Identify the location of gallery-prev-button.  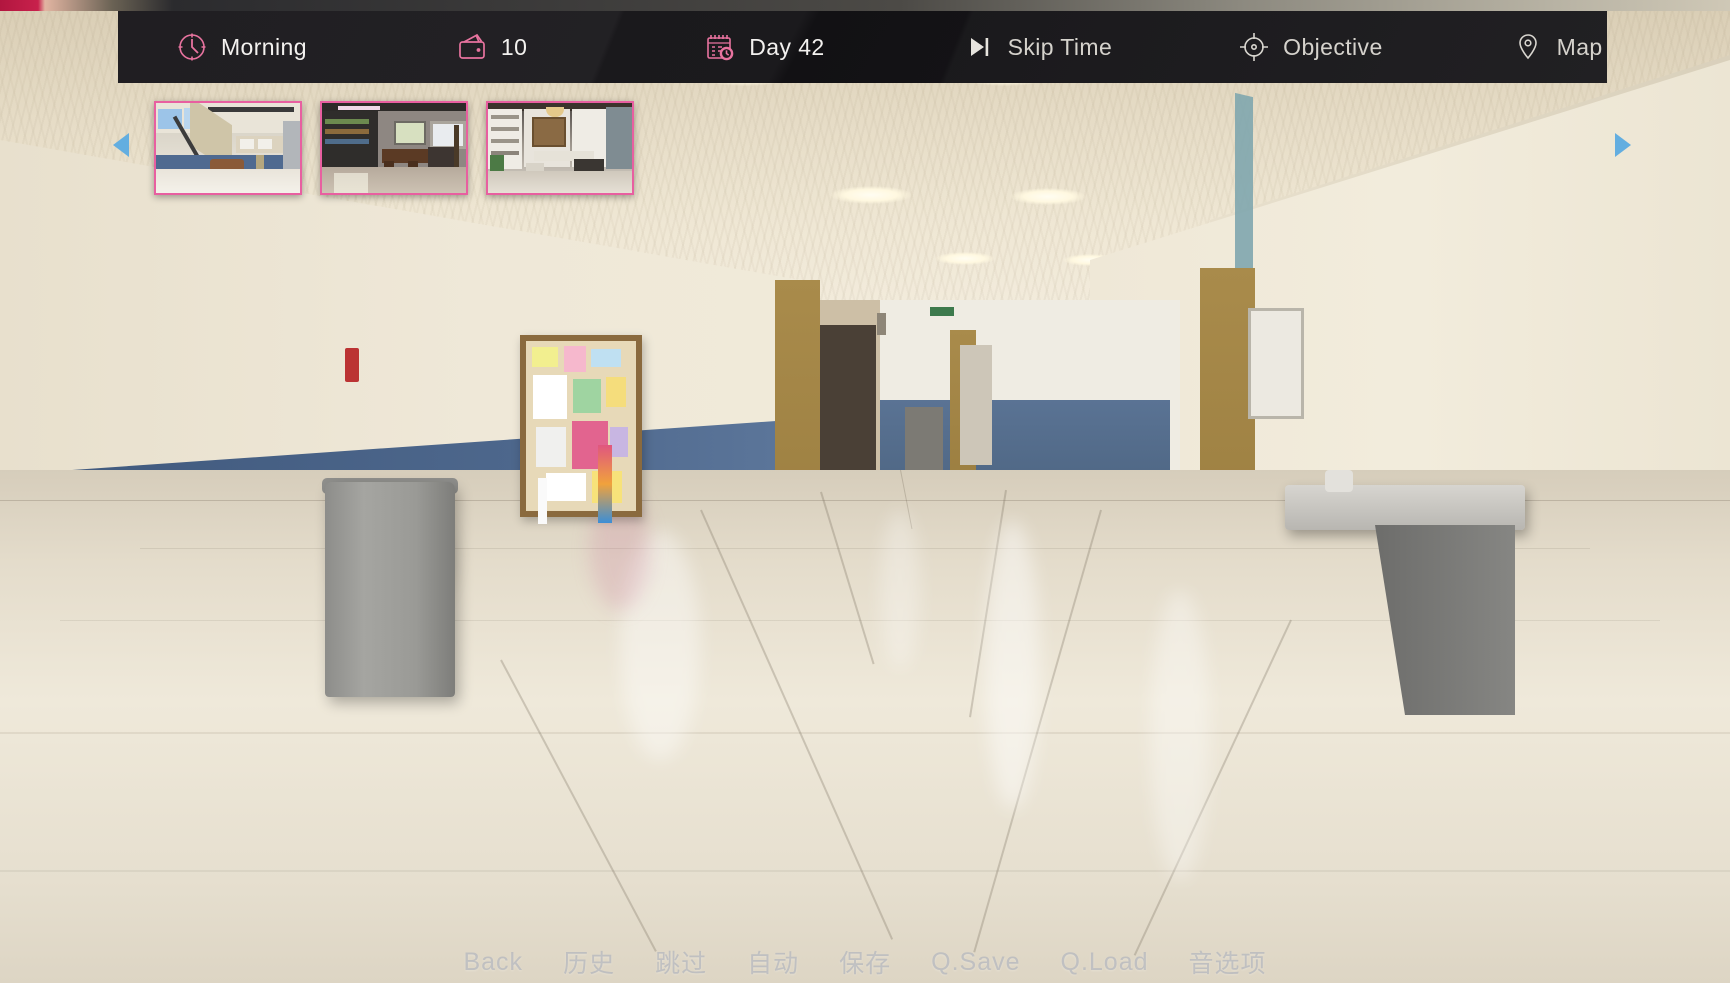
(122, 148).